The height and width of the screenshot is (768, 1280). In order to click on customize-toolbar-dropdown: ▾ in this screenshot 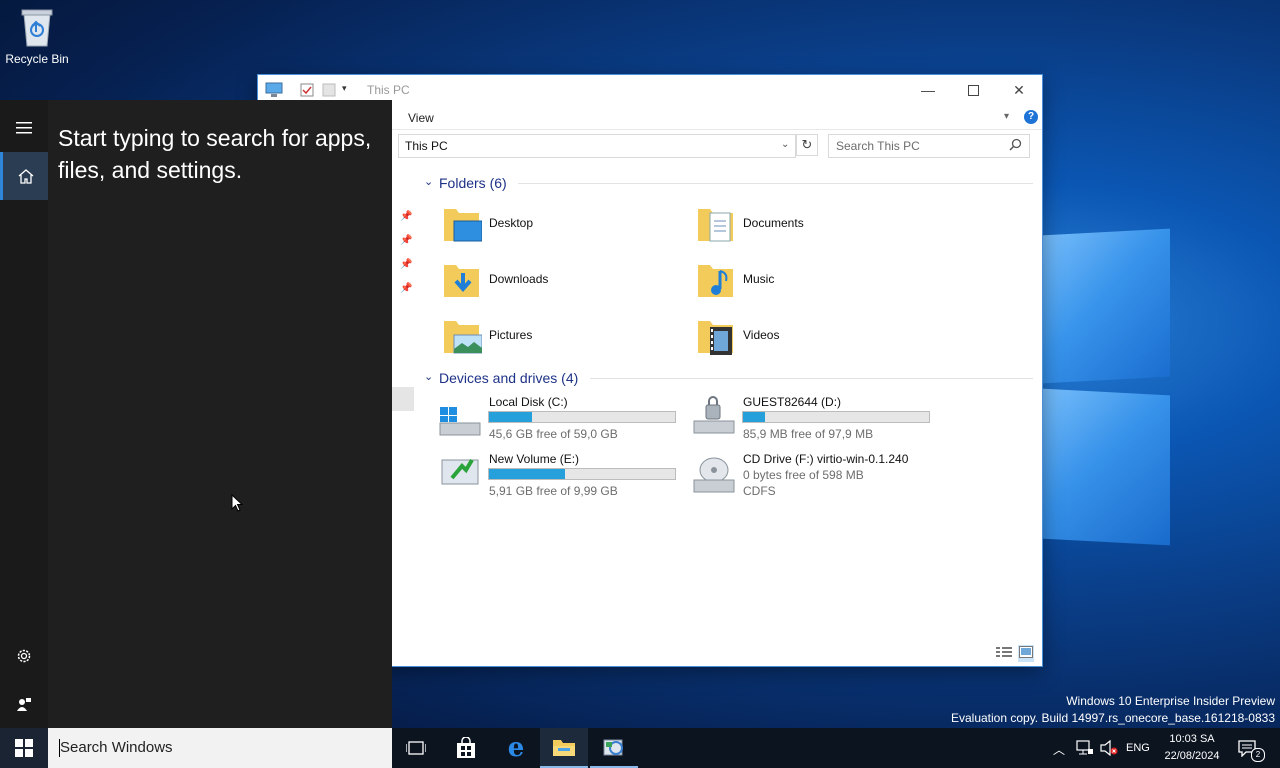, I will do `click(344, 88)`.